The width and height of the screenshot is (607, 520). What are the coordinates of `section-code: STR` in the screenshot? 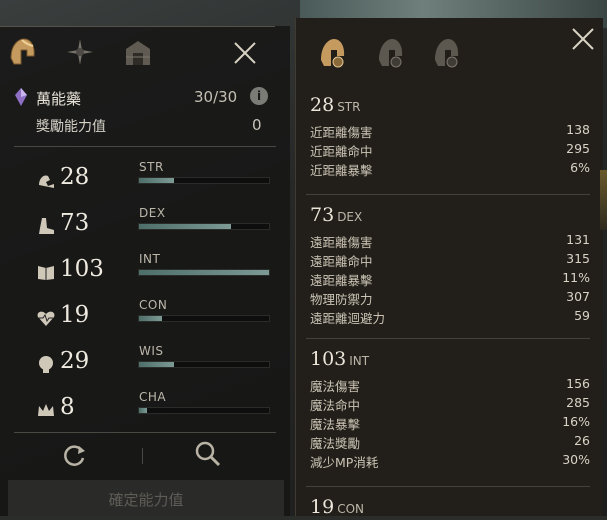 It's located at (349, 107).